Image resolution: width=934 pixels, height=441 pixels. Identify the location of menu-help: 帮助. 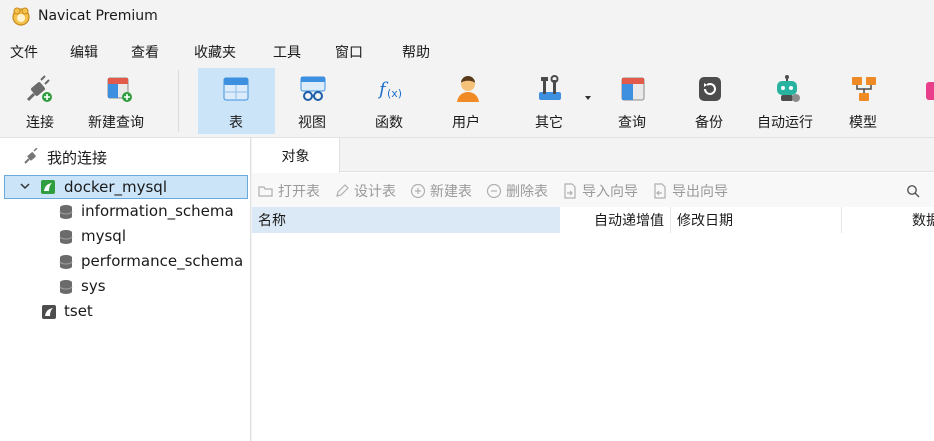
(416, 52).